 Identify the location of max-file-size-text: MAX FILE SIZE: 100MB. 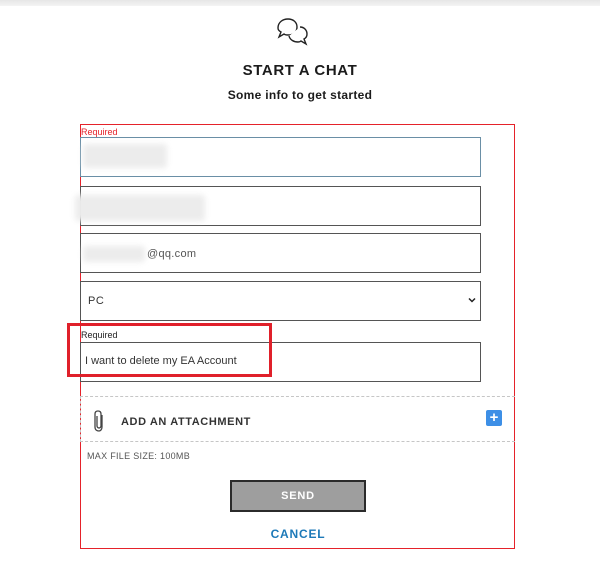
(139, 456).